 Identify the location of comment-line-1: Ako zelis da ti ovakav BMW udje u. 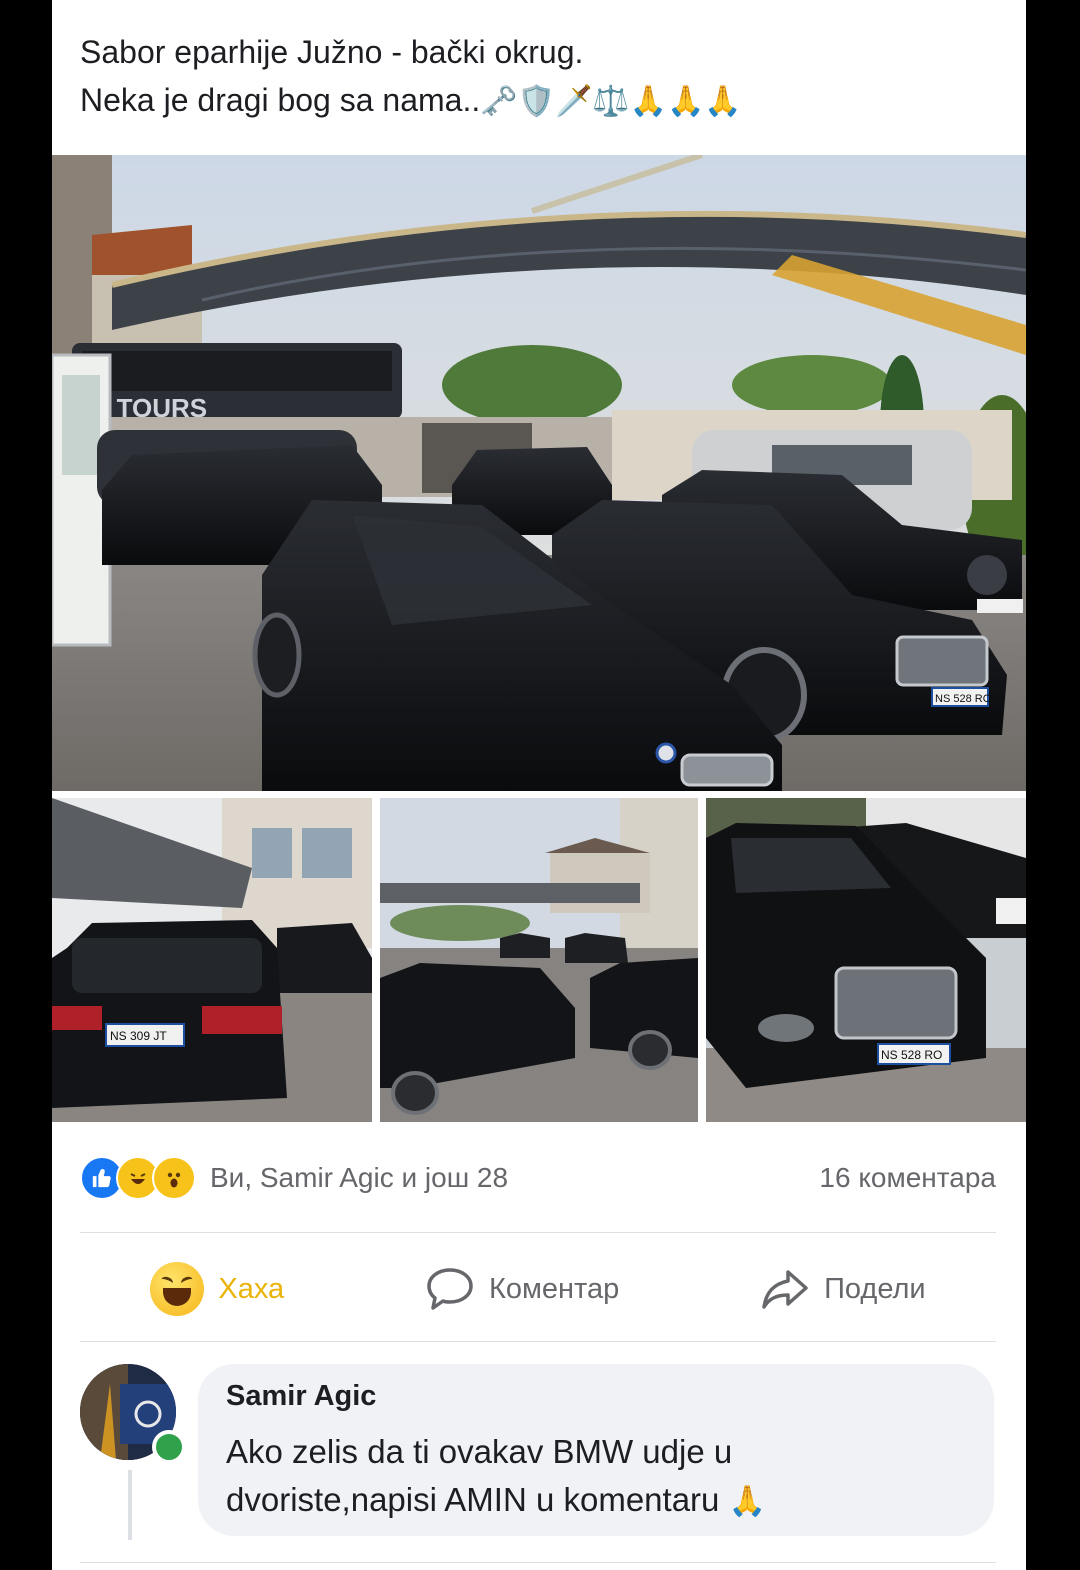
(479, 1451).